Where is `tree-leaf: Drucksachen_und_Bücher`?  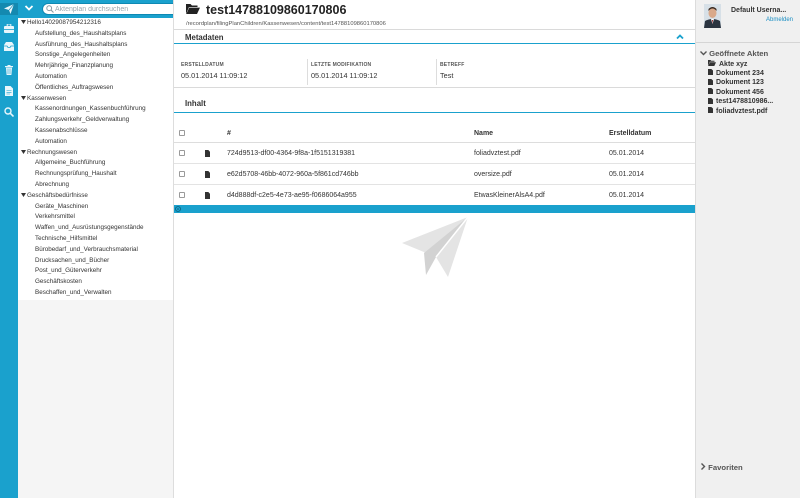 tree-leaf: Drucksachen_und_Bücher is located at coordinates (72, 261).